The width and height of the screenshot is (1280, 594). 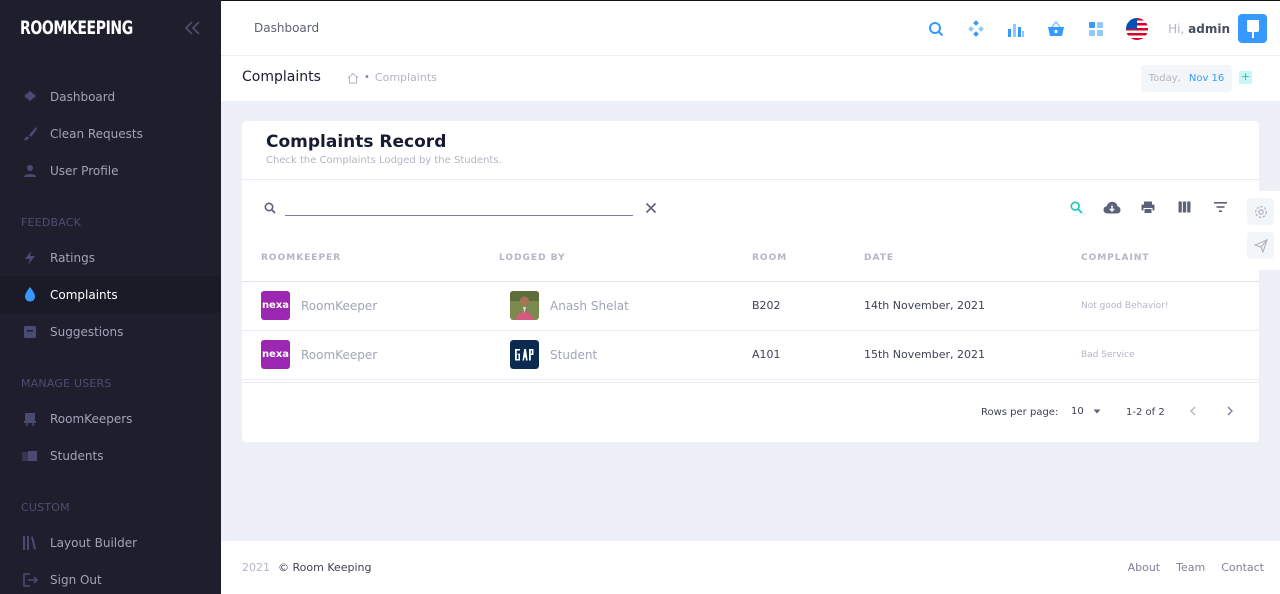 I want to click on user-avatar-button, so click(x=1252, y=28).